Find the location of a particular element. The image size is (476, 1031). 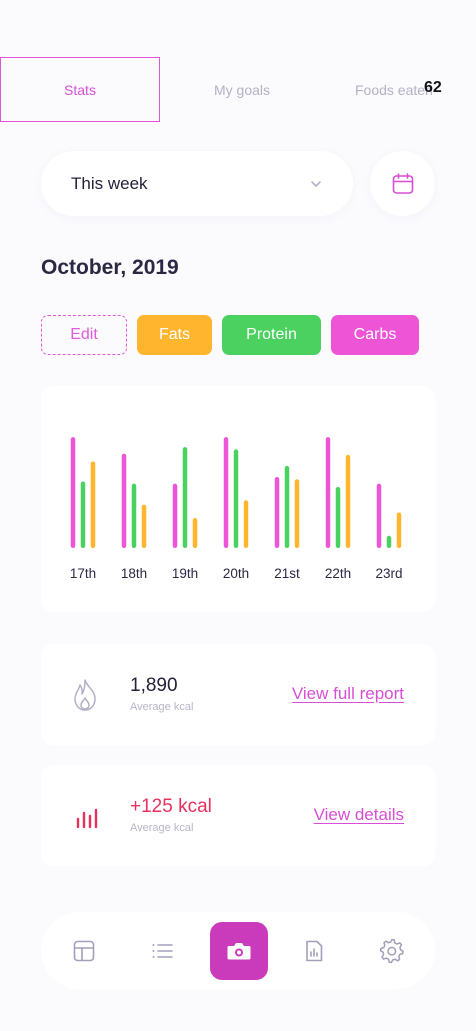

tab-foods-eaten: Foods eaten is located at coordinates (399, 89).